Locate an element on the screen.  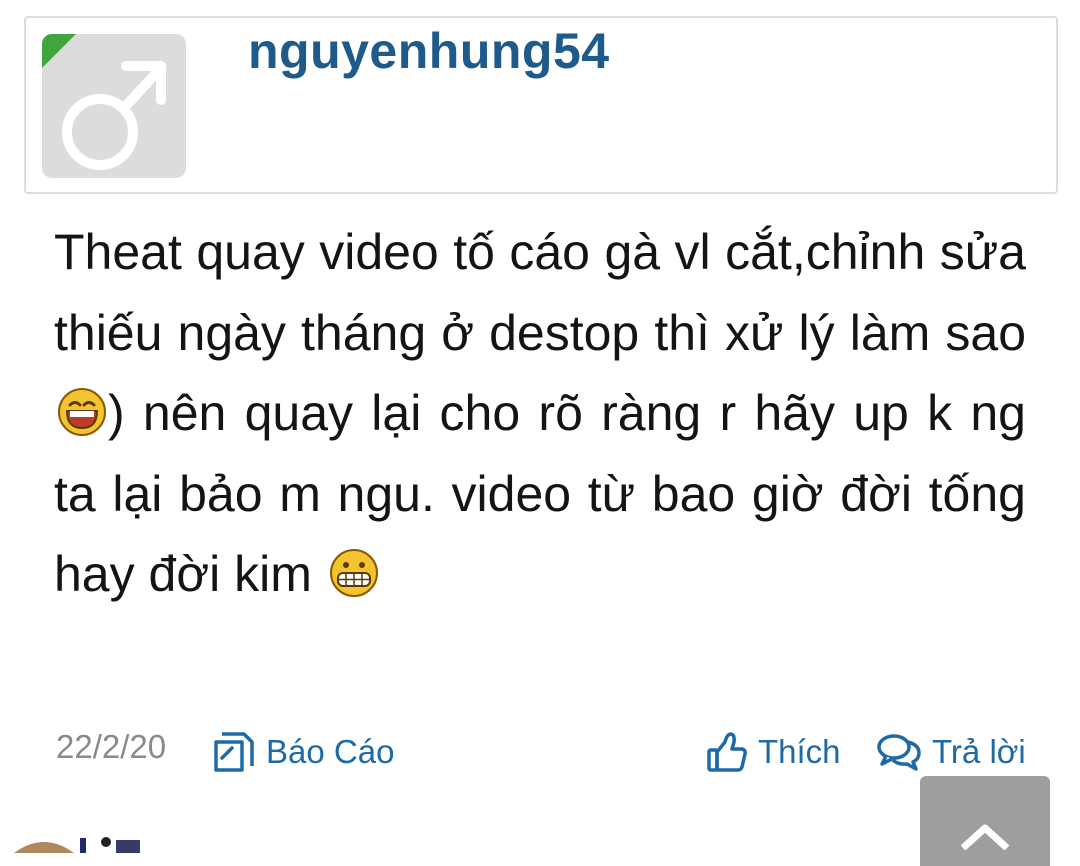
thumbs-up-icon is located at coordinates (727, 752).